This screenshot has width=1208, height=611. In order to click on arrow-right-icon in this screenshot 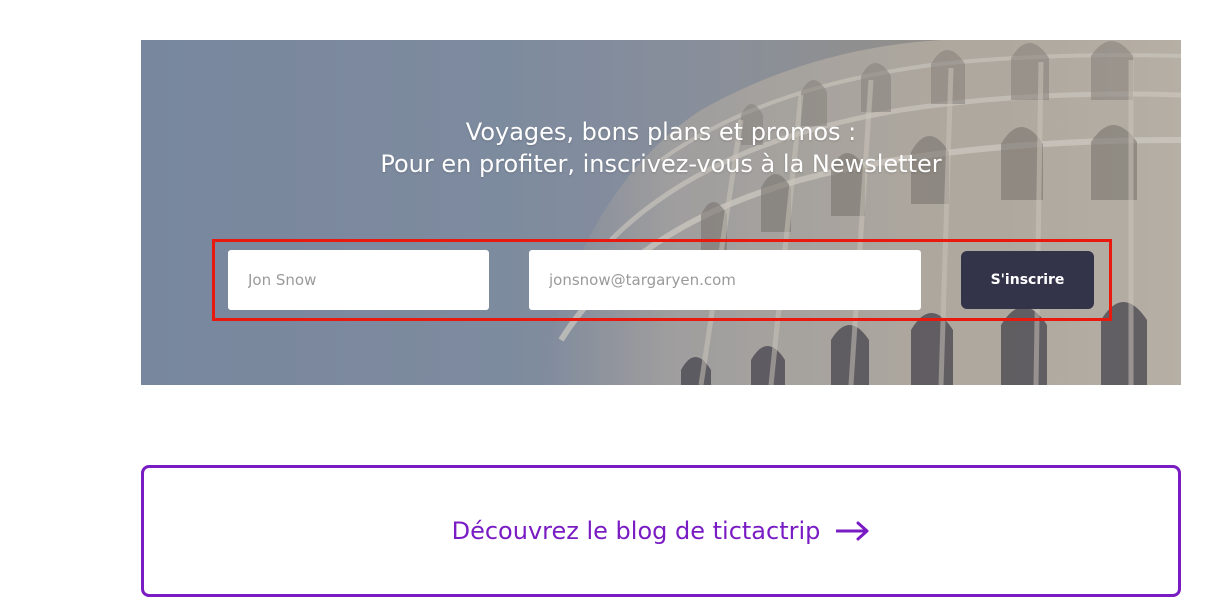, I will do `click(852, 531)`.